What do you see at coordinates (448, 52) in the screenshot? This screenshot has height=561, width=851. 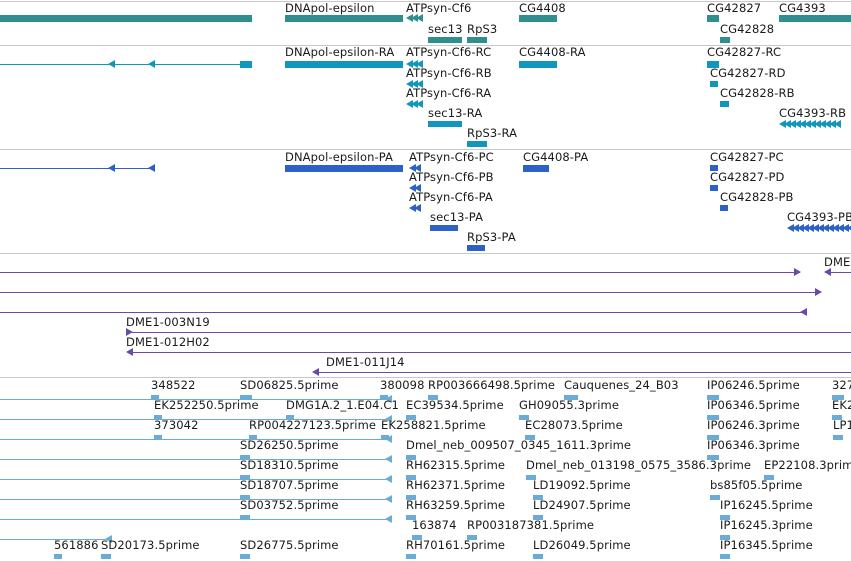 I see `transcript-label: ATPsyn-Cf6-RC` at bounding box center [448, 52].